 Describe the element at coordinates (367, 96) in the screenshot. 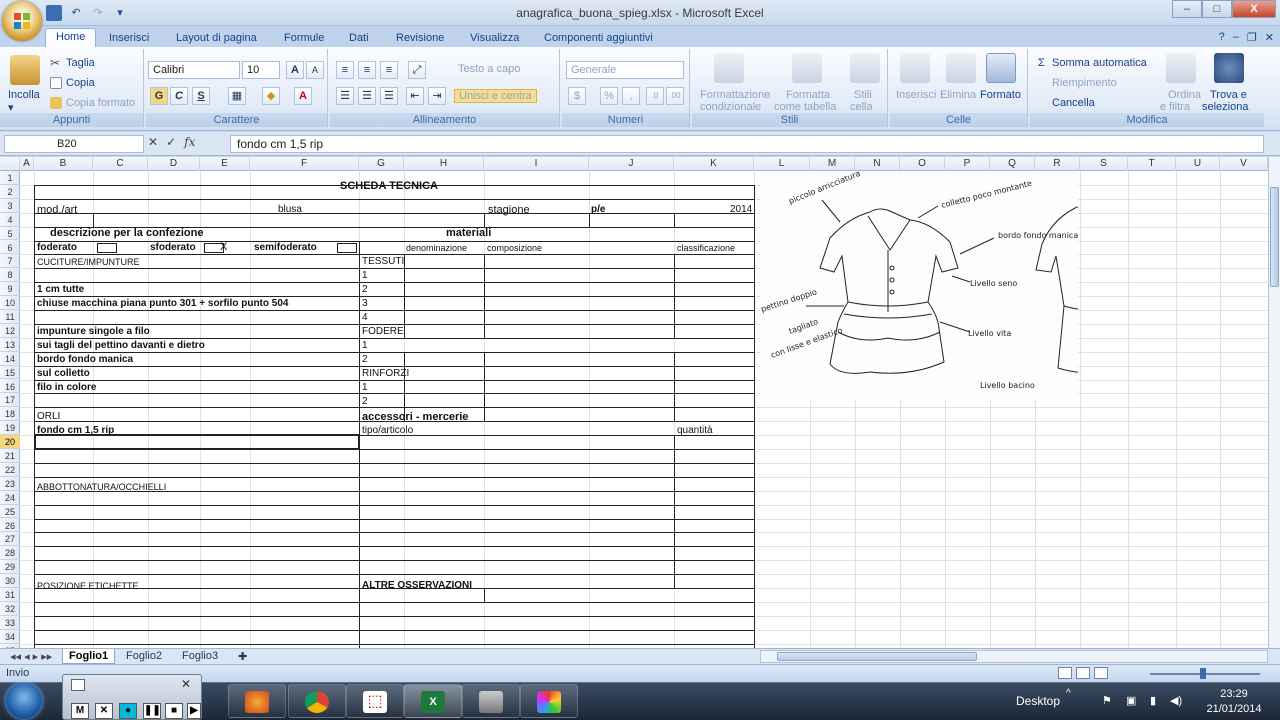

I see `align-center-icon: ☰` at that location.